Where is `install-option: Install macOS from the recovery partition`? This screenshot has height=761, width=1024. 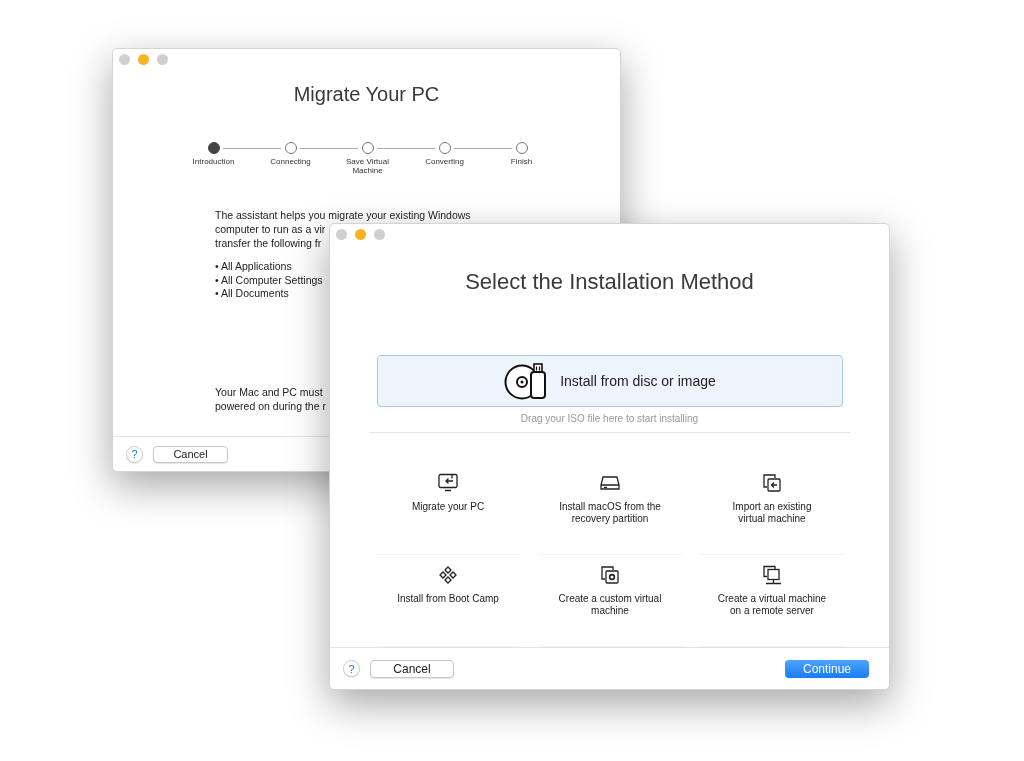 install-option: Install macOS from the recovery partition is located at coordinates (610, 514).